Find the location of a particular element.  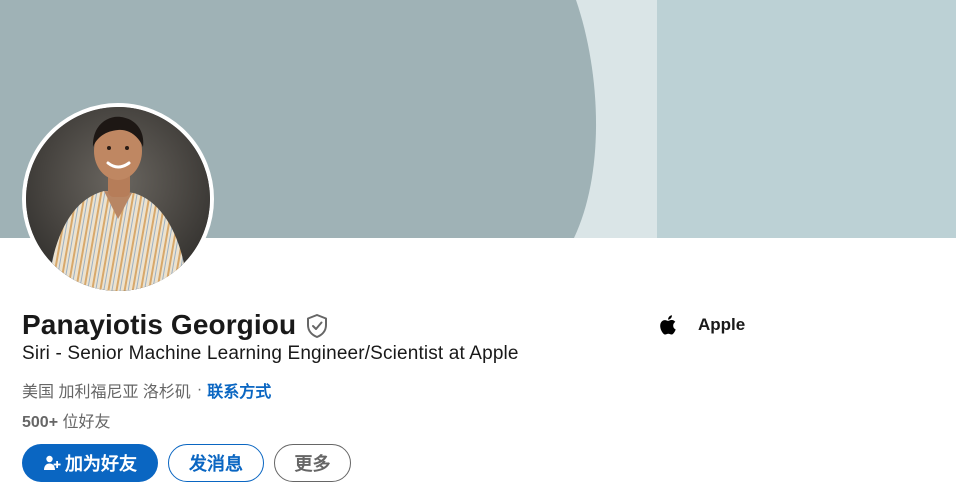

profile-avatar is located at coordinates (118, 199).